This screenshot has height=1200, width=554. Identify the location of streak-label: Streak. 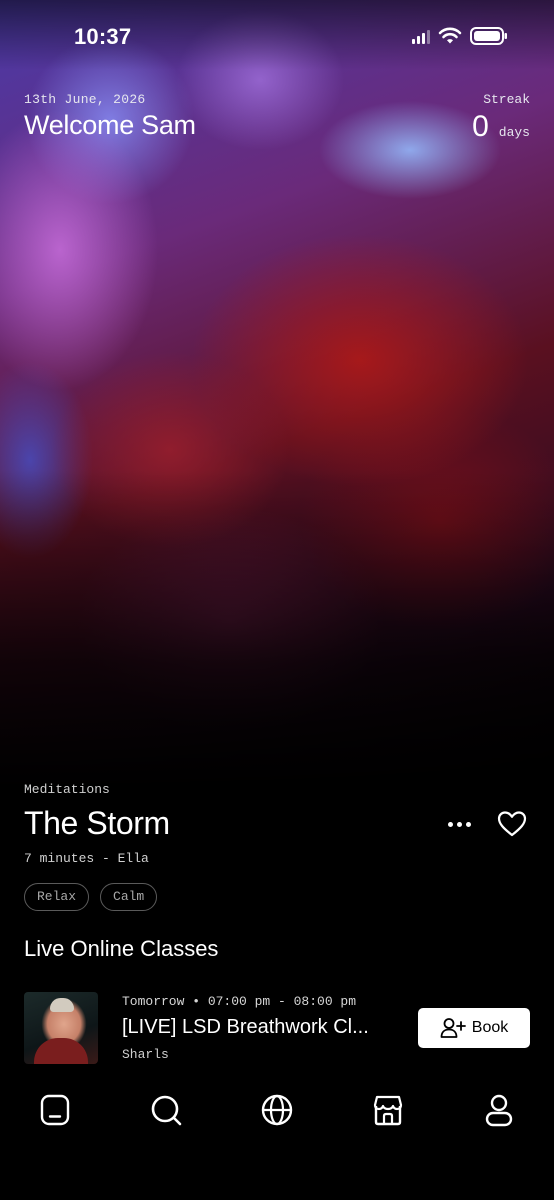
(506, 99).